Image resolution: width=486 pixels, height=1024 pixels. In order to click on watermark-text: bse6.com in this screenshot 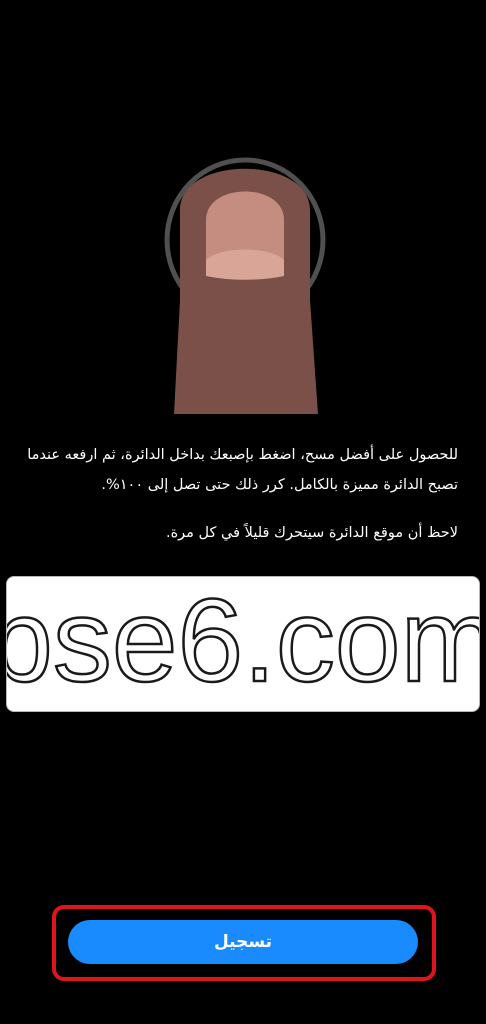, I will do `click(243, 641)`.